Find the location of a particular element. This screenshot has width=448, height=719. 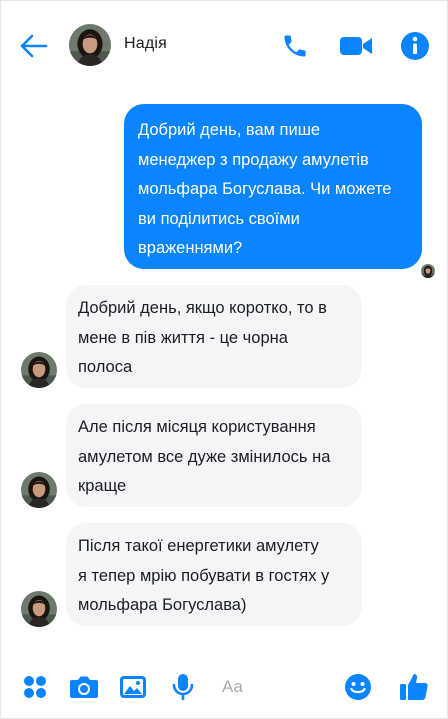

message-line: мольфара Богуслава. Чи можете is located at coordinates (265, 189).